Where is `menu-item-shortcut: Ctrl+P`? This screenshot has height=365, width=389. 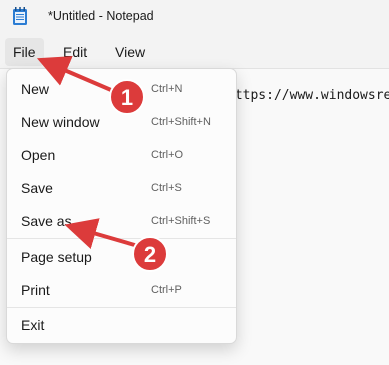
menu-item-shortcut: Ctrl+P is located at coordinates (166, 290).